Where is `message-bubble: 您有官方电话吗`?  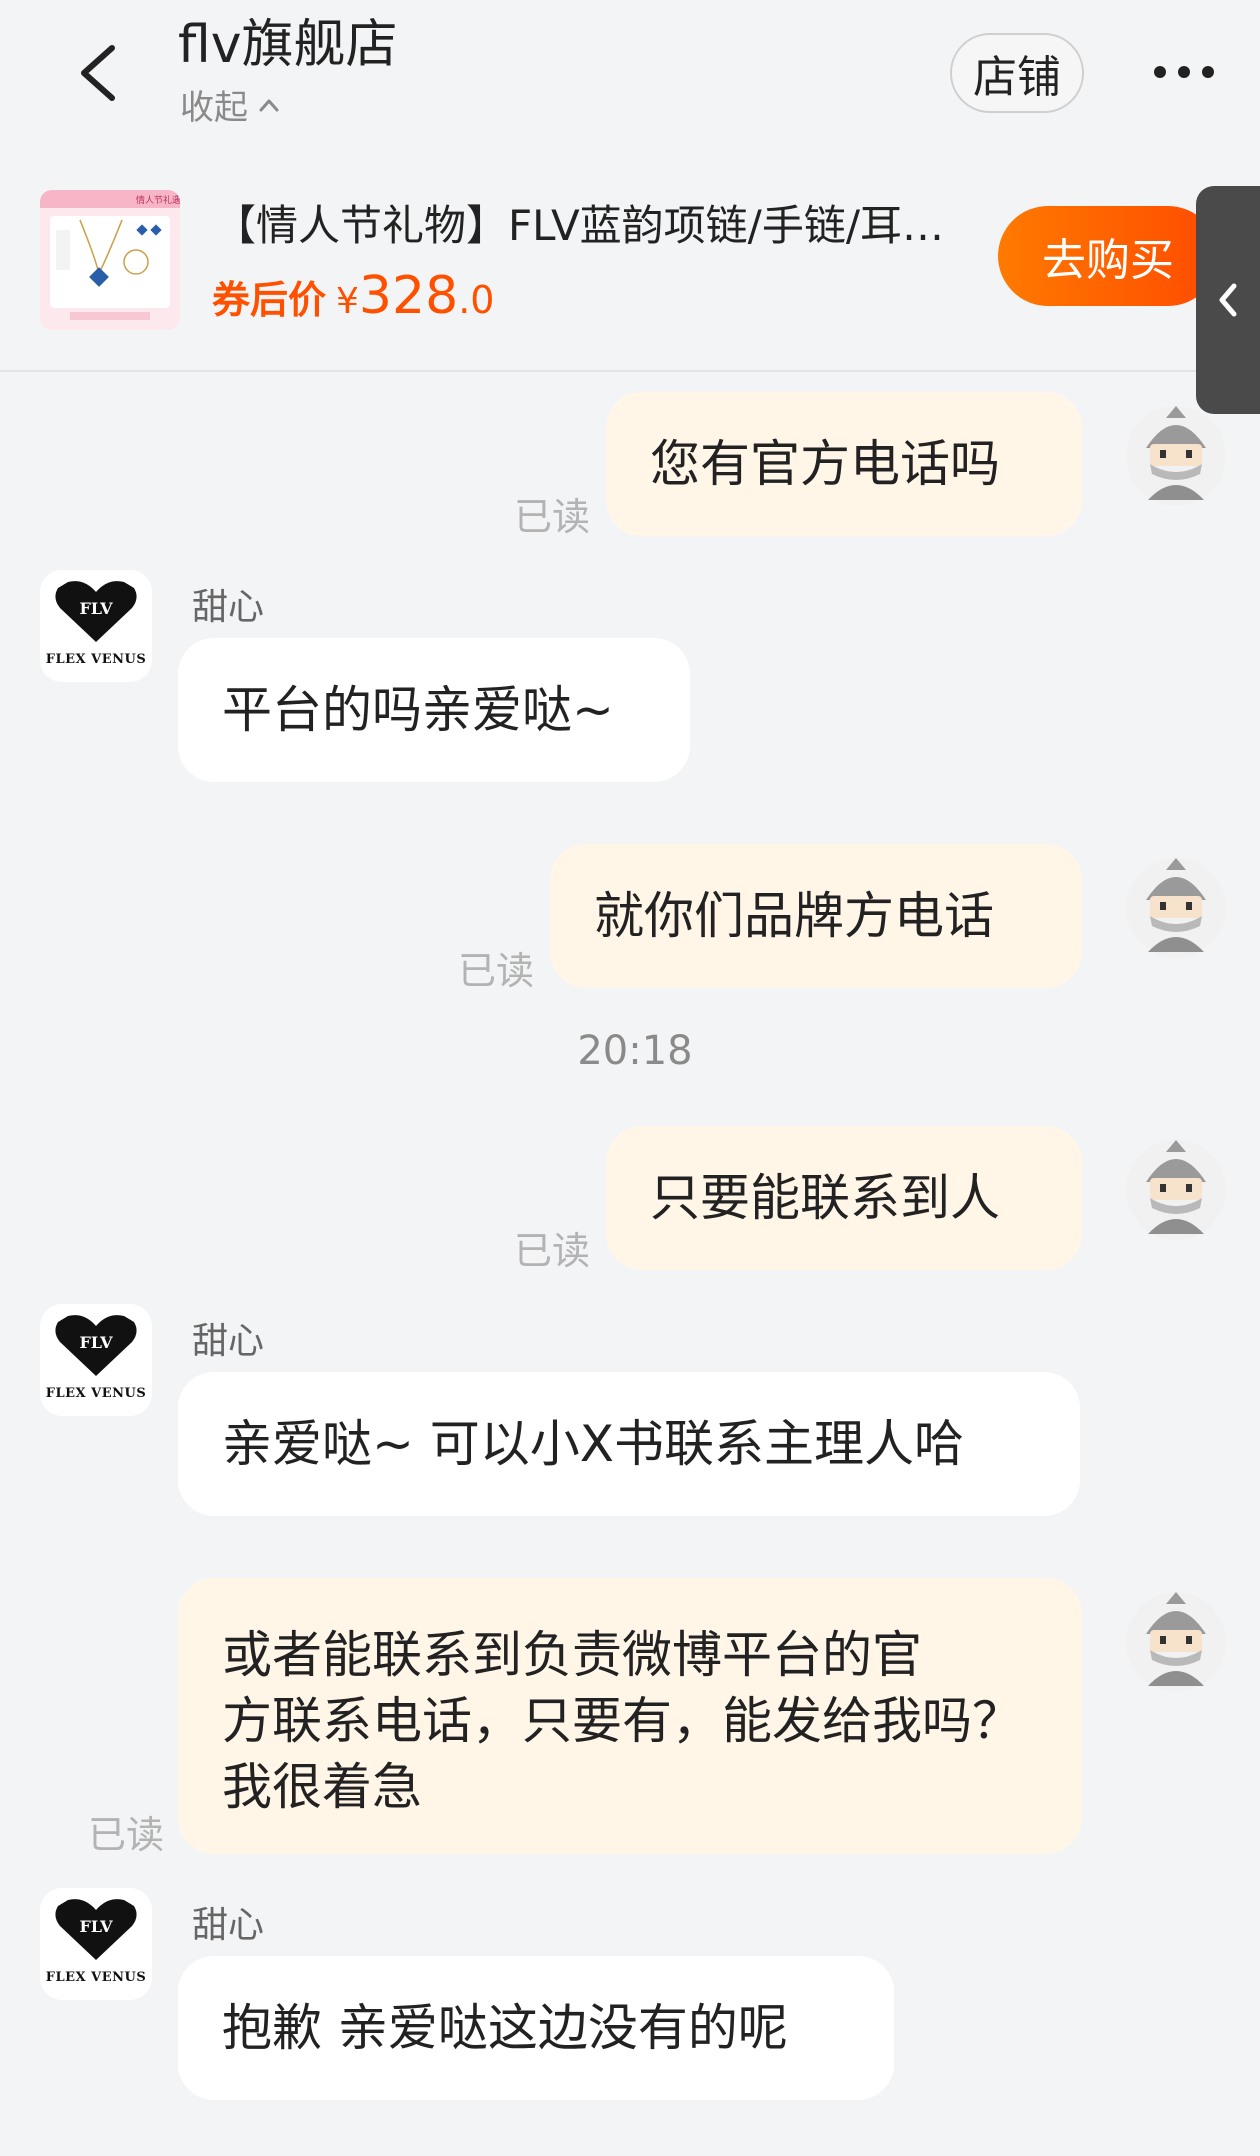 message-bubble: 您有官方电话吗 is located at coordinates (844, 464).